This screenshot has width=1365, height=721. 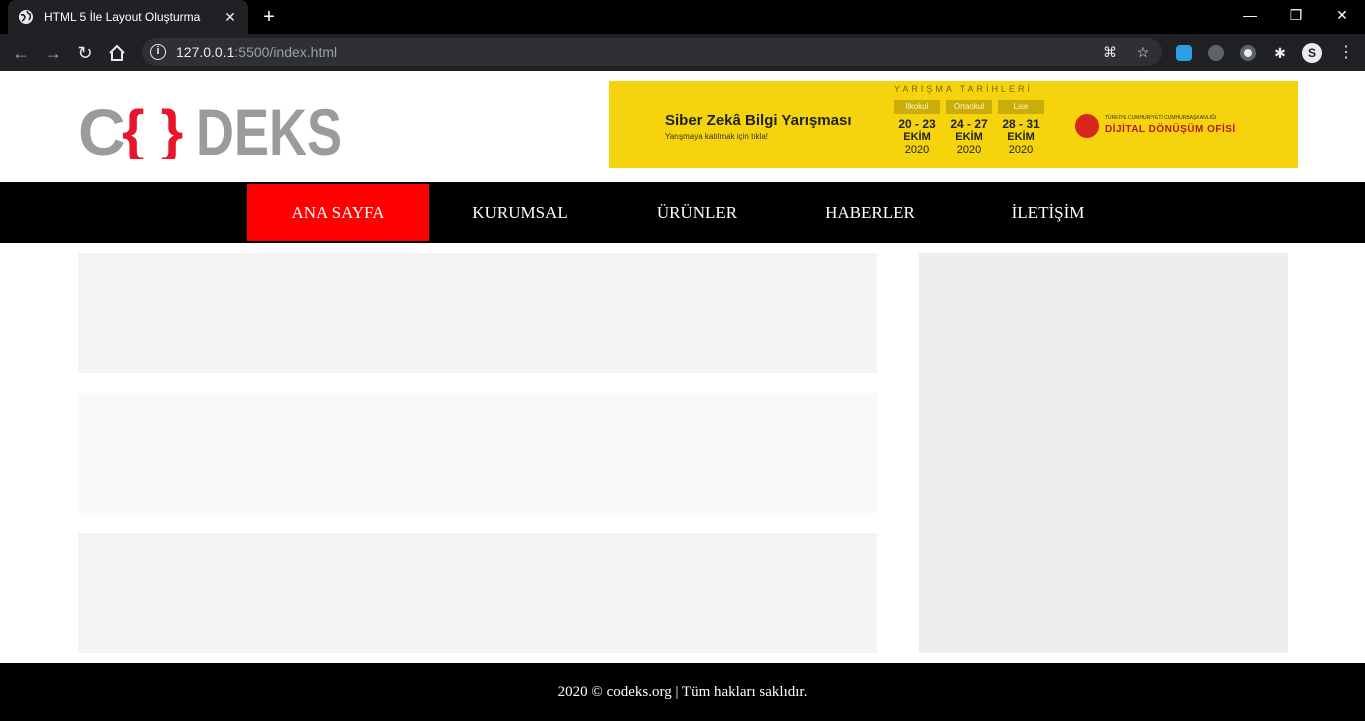 I want to click on window-restore-button: ❐, so click(x=1296, y=17).